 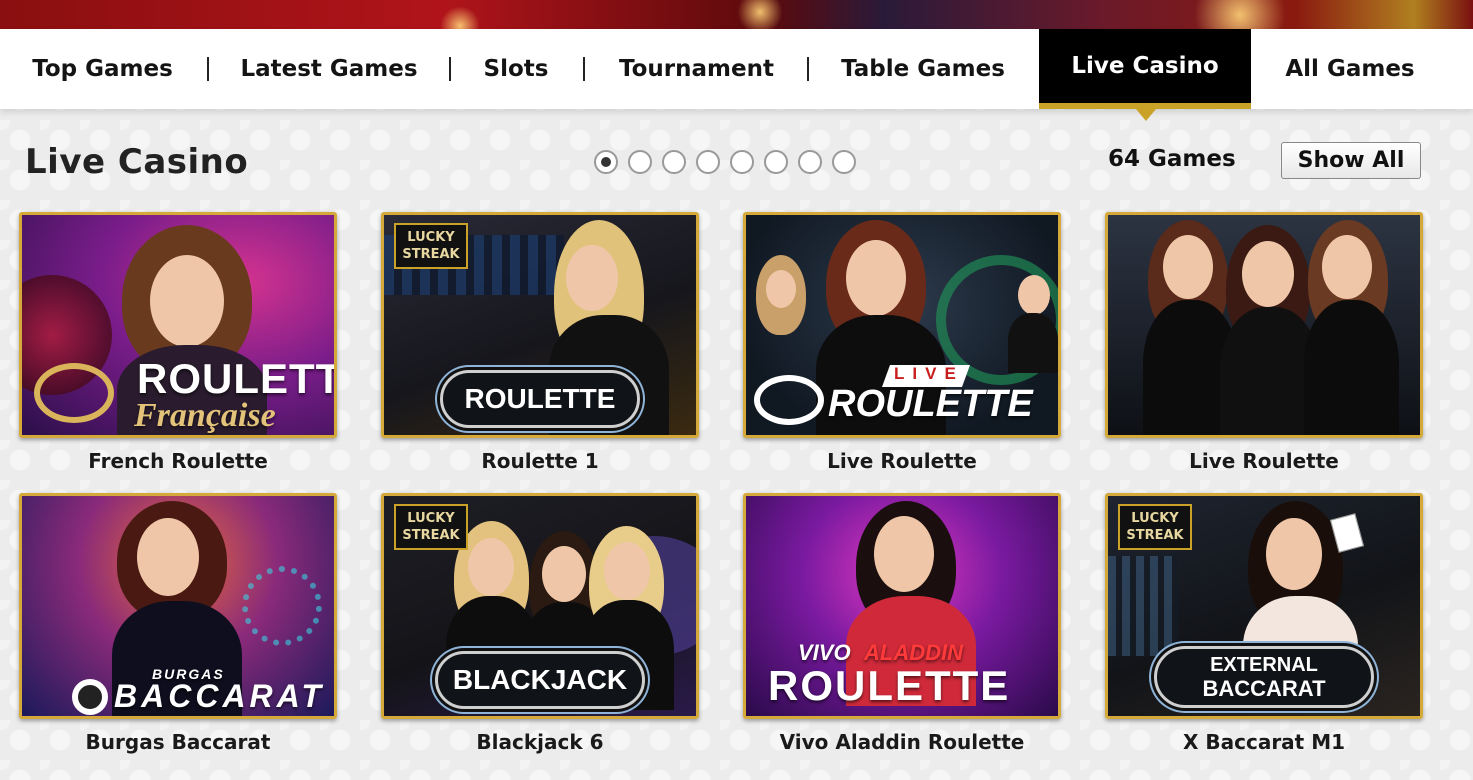 I want to click on game-thumbnail, so click(x=1264, y=325).